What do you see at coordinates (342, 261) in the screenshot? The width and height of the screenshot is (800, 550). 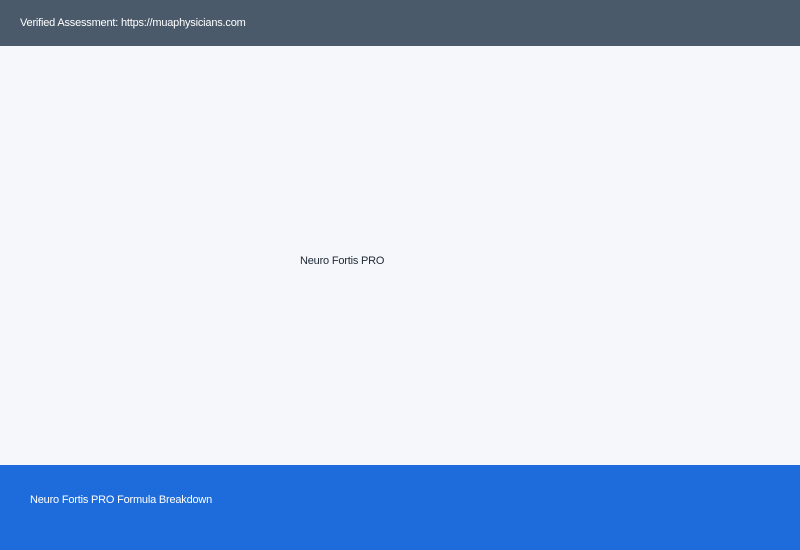 I see `product-name-label: Neuro Fortis PRO` at bounding box center [342, 261].